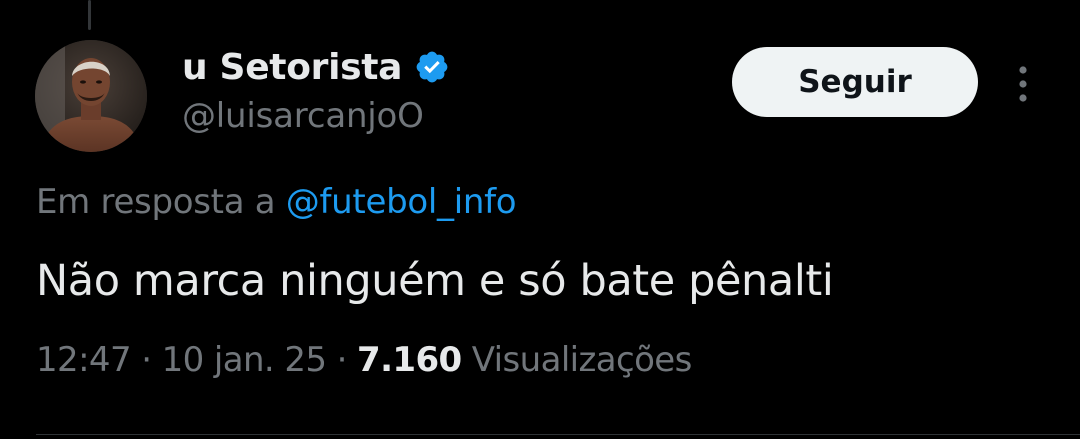 Image resolution: width=1080 pixels, height=439 pixels. Describe the element at coordinates (577, 360) in the screenshot. I see `views-label: Visualizações` at that location.